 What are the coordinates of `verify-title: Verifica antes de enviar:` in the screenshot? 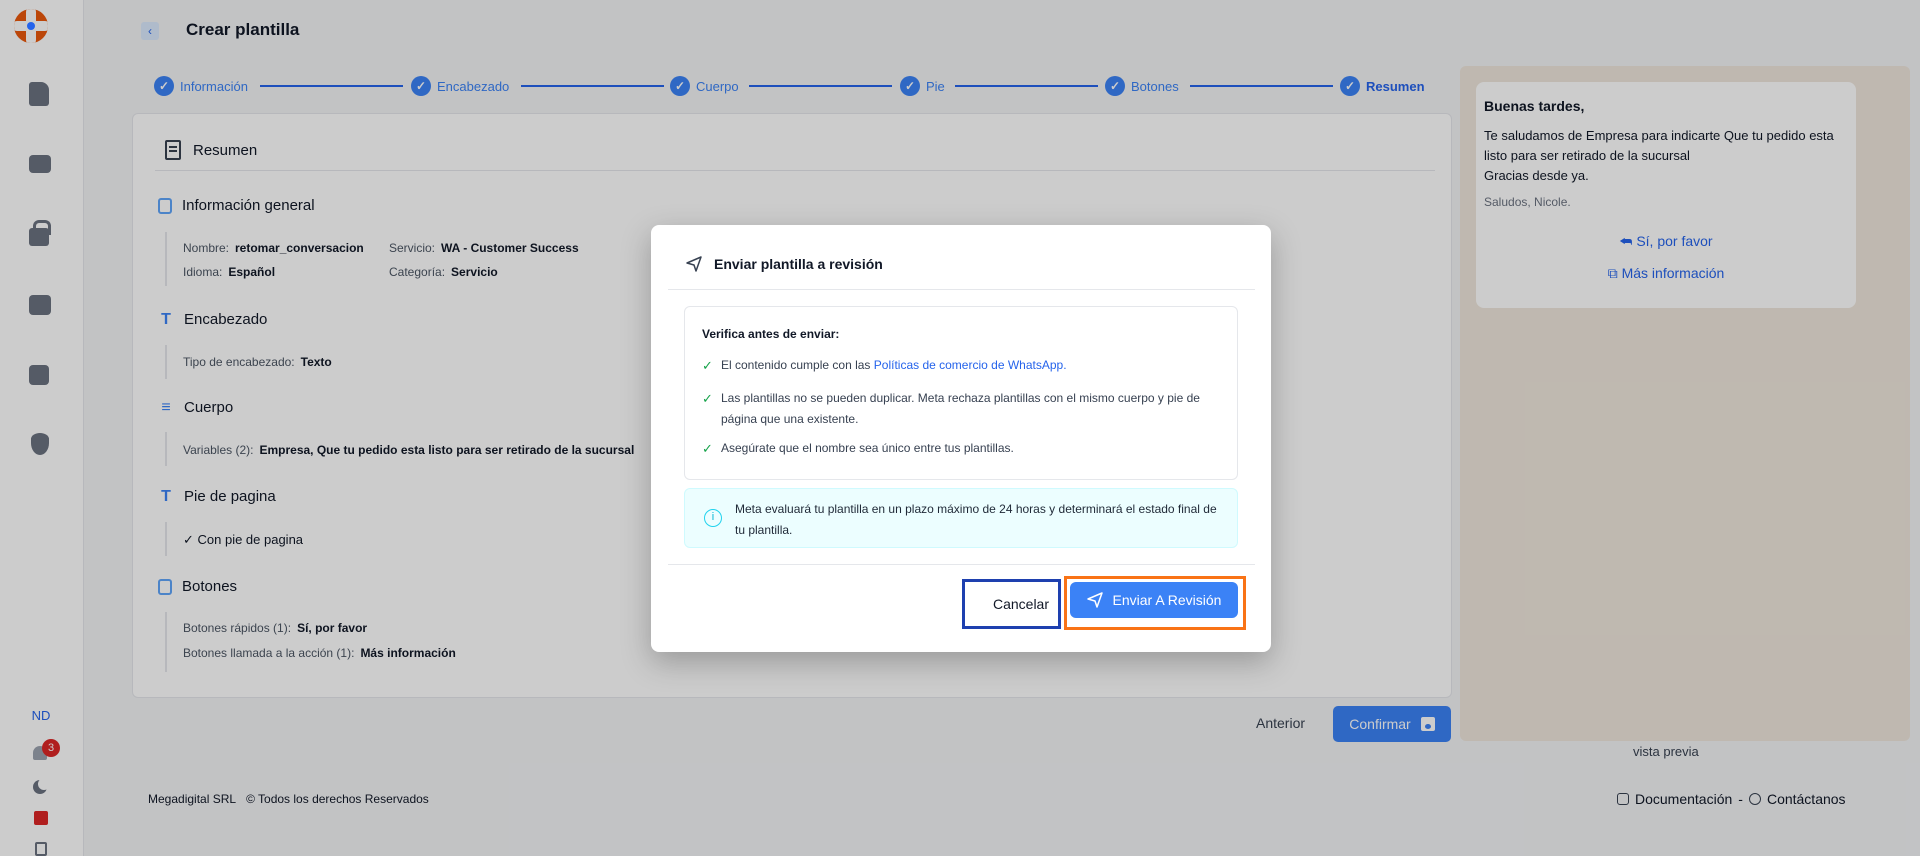 It's located at (771, 334).